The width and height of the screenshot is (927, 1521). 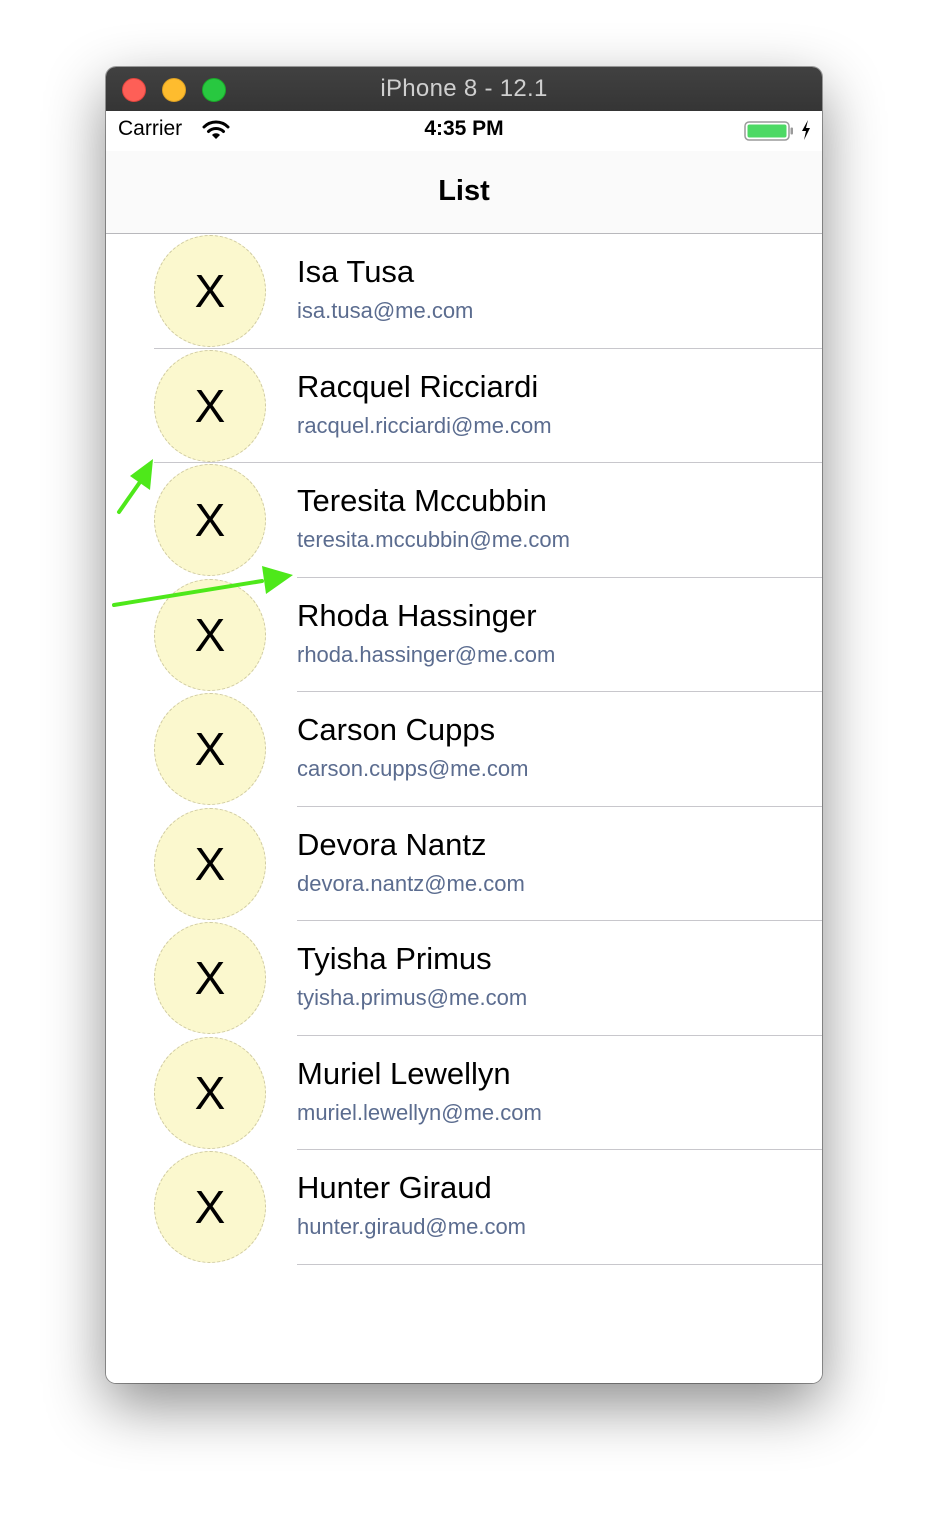 What do you see at coordinates (464, 291) in the screenshot?
I see `list-item: X Isa Tusa isa.tusa@me.com` at bounding box center [464, 291].